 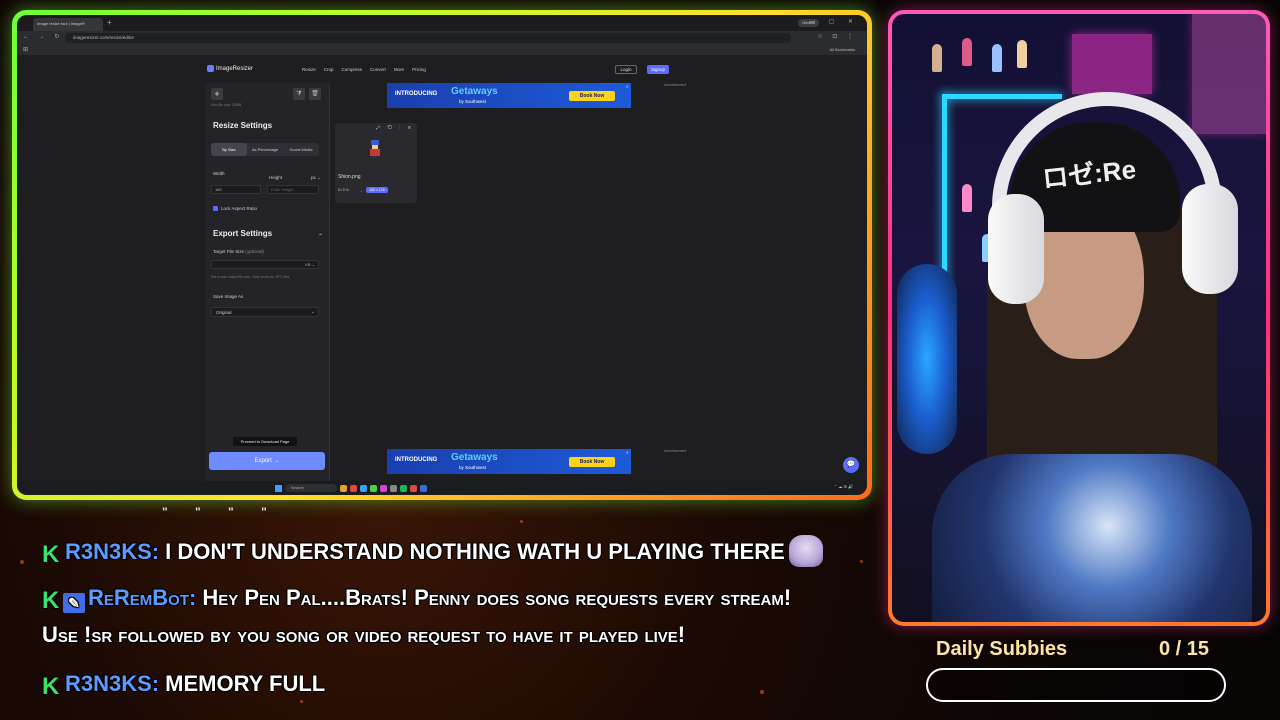 What do you see at coordinates (235, 69) in the screenshot?
I see `logo-text: ImageResizer` at bounding box center [235, 69].